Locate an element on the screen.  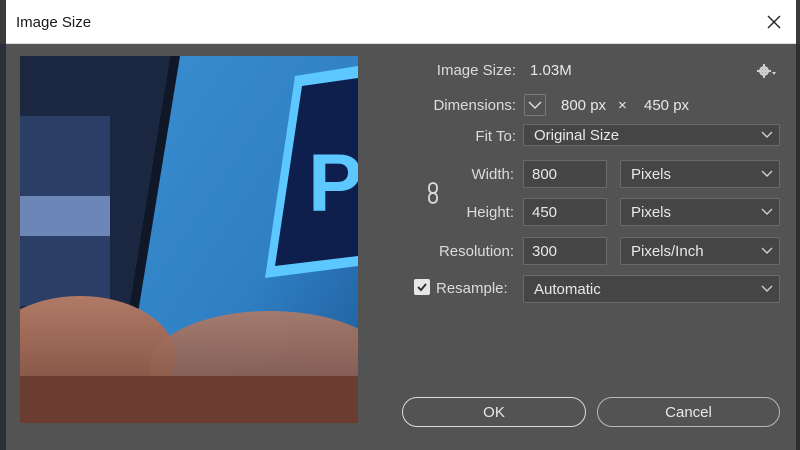
title-bar: Image Size is located at coordinates (401, 22).